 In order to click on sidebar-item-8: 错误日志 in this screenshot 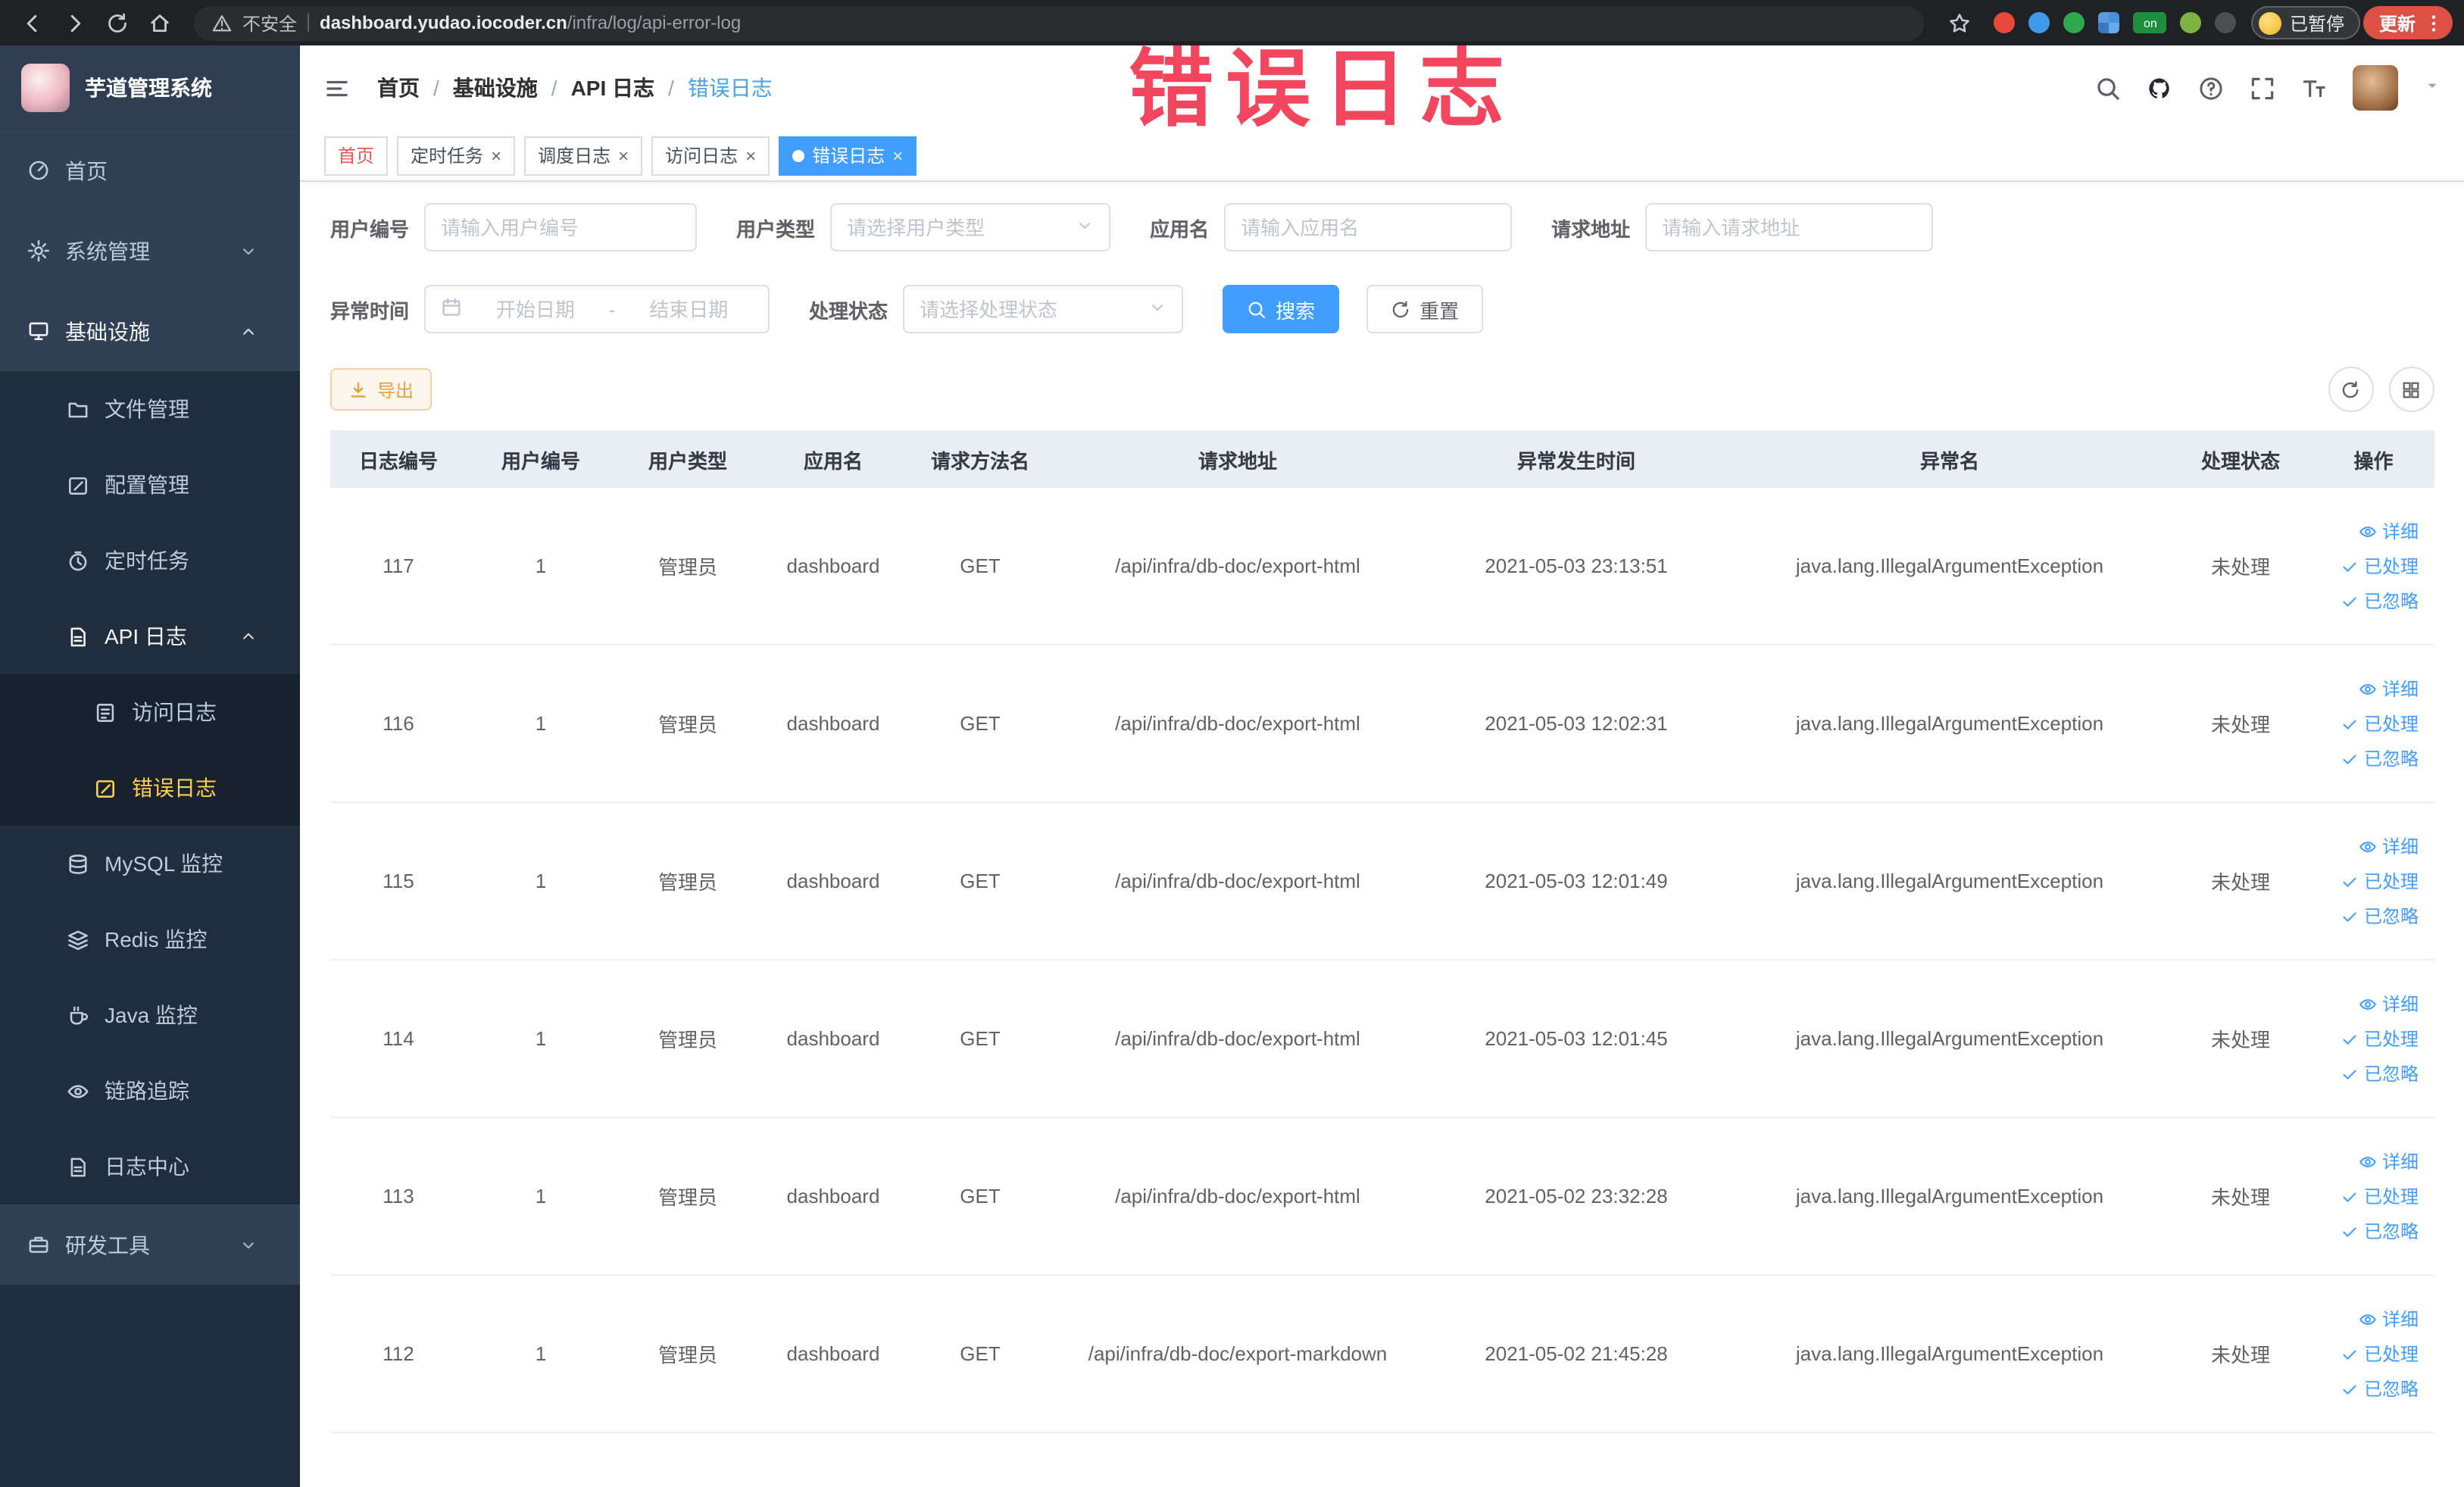, I will do `click(150, 788)`.